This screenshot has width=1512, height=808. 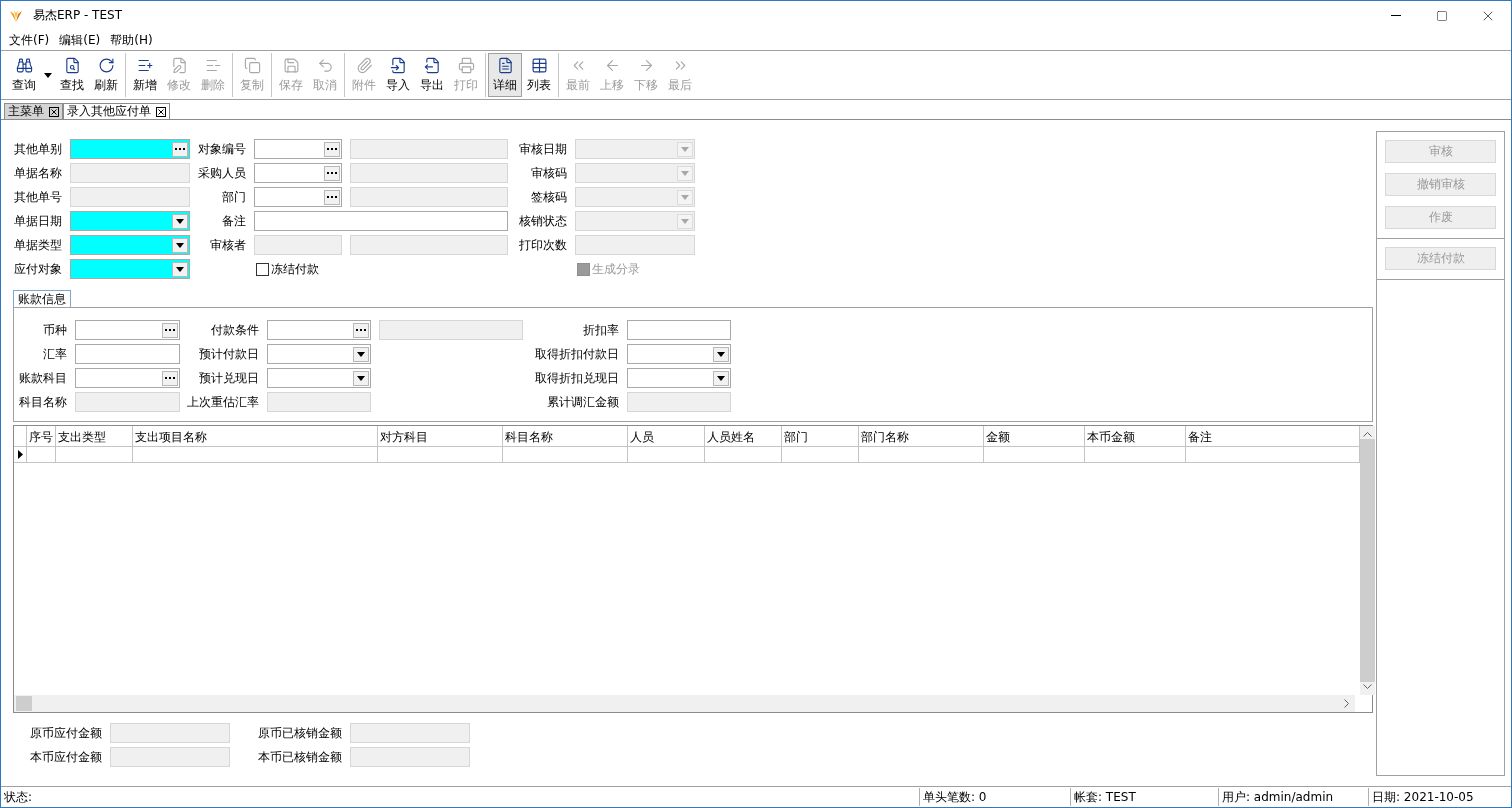 What do you see at coordinates (94, 436) in the screenshot?
I see `column-header: 支出类型` at bounding box center [94, 436].